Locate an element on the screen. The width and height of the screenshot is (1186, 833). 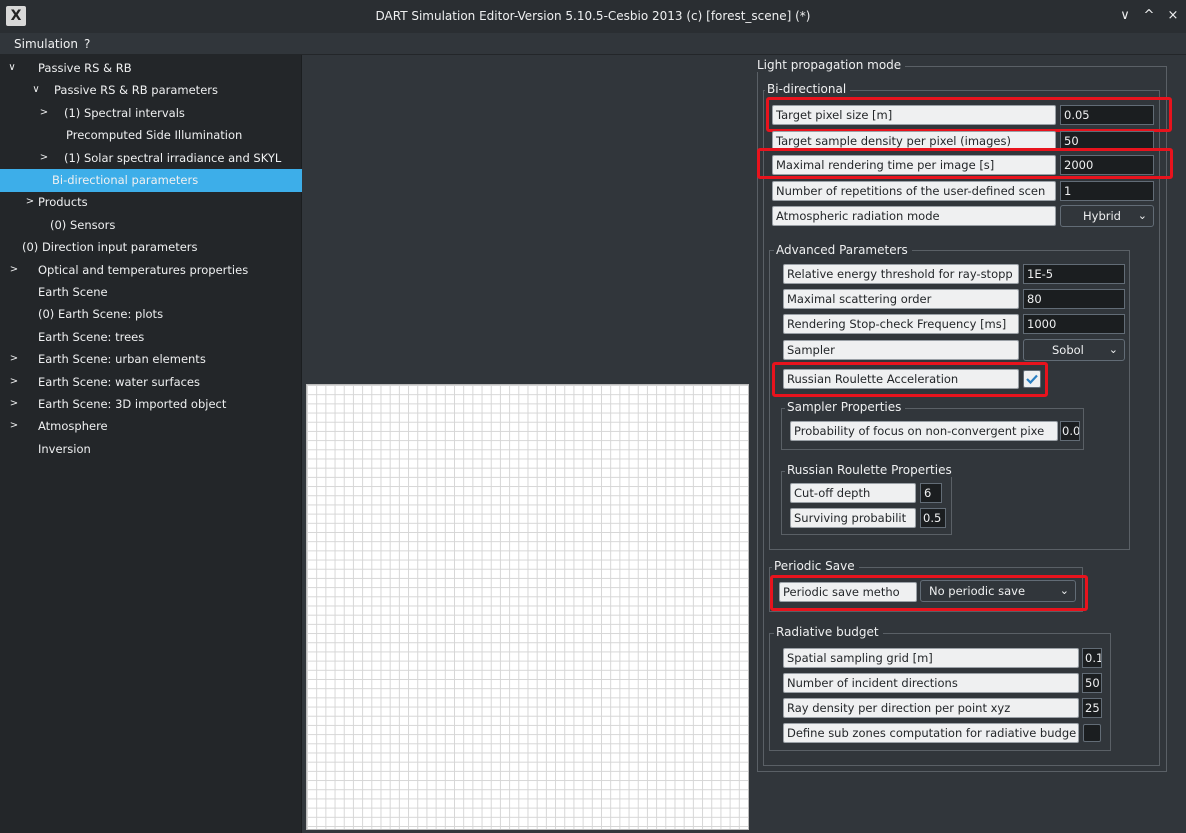
cutoff-depth-label: Cut-off depth is located at coordinates (853, 493).